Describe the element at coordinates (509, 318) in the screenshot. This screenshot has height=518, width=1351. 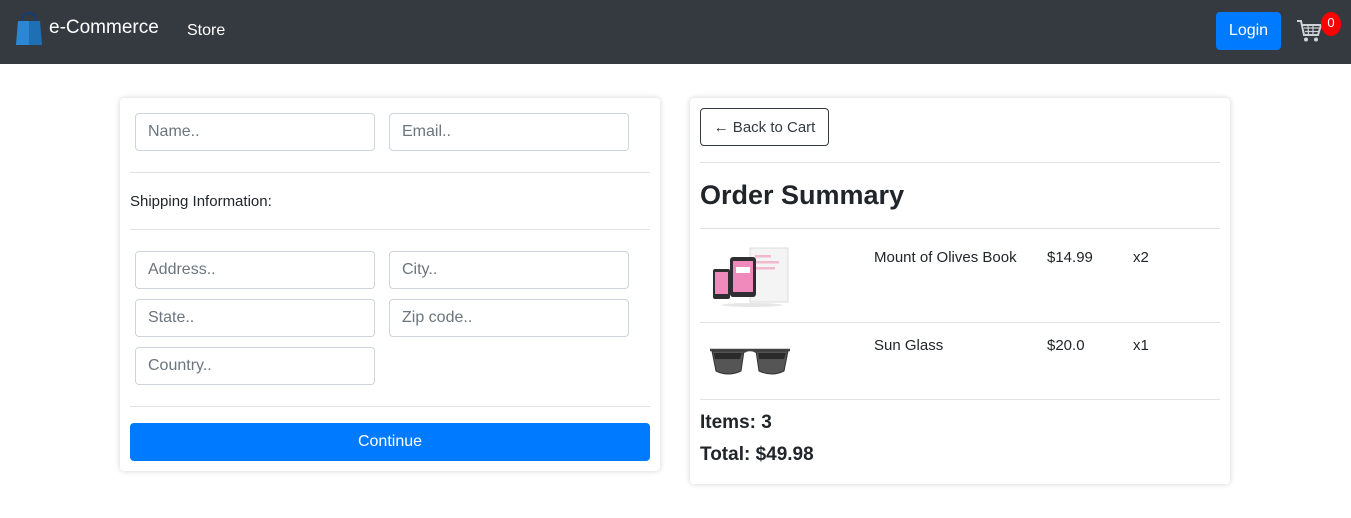
I see `zip-code-input` at that location.